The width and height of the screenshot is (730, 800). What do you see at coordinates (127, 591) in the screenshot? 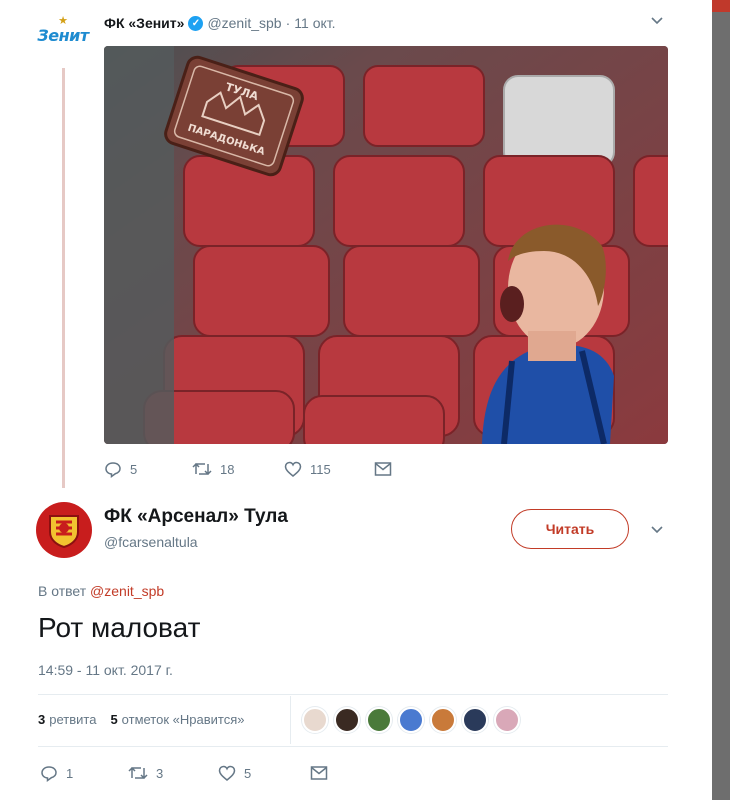
I see `reply-mention-link: @zenit_spb` at bounding box center [127, 591].